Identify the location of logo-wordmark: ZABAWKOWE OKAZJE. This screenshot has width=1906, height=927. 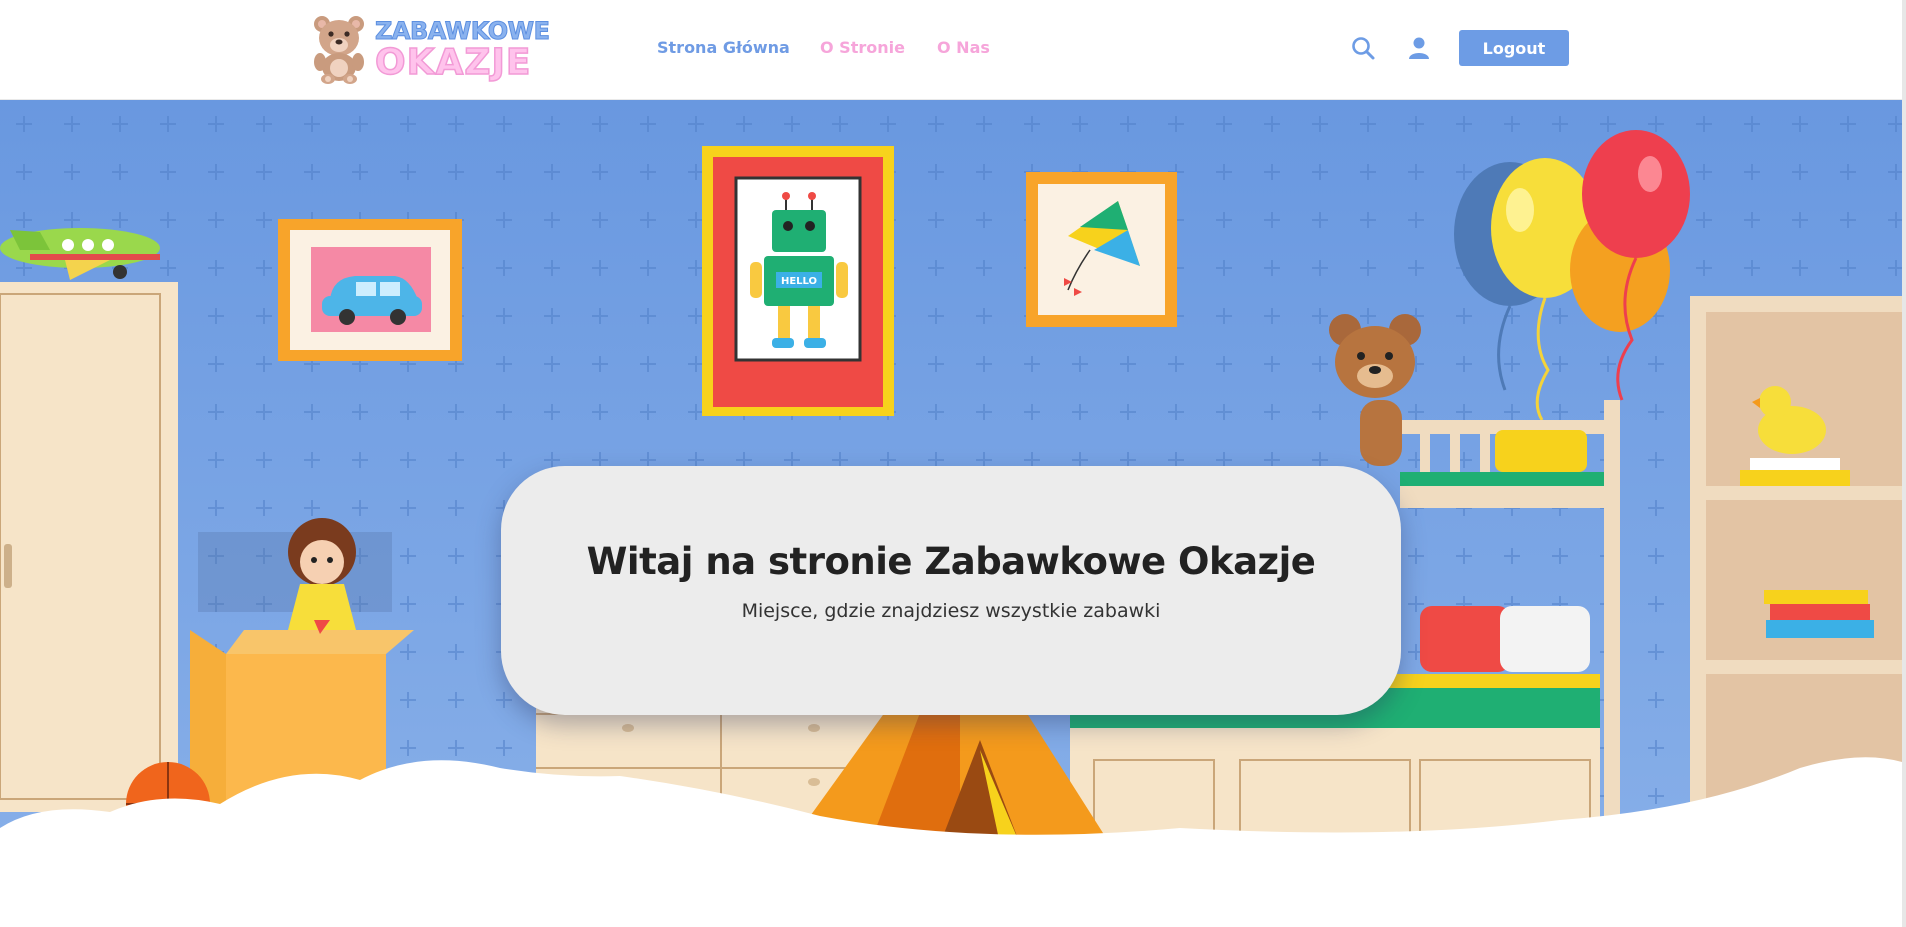
(462, 50).